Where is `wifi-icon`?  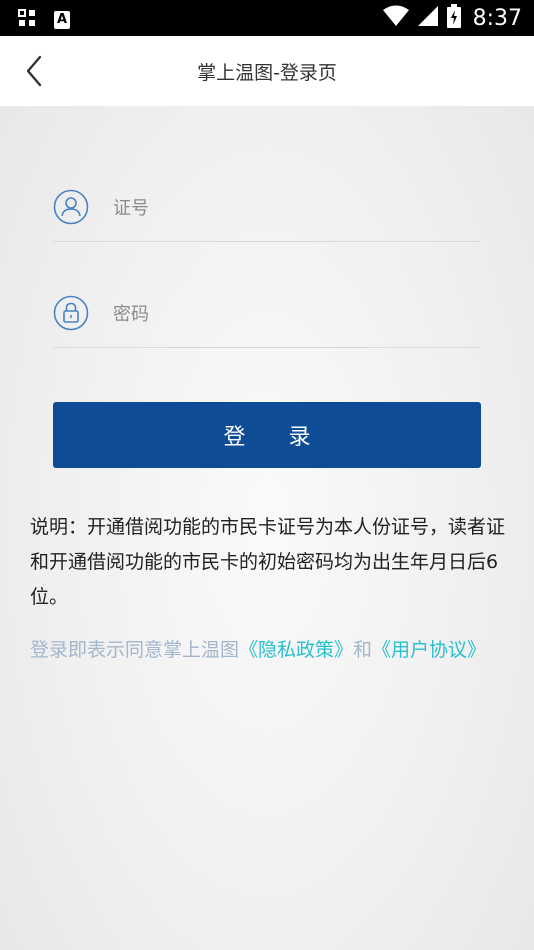 wifi-icon is located at coordinates (395, 18).